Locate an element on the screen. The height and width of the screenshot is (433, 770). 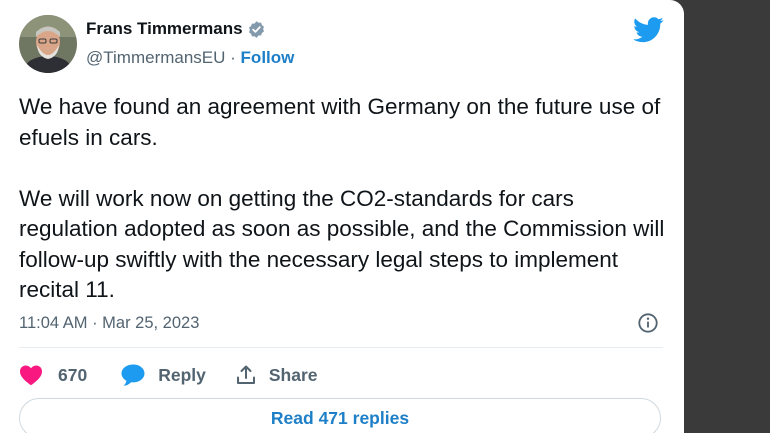
follow-button: Follow is located at coordinates (268, 57).